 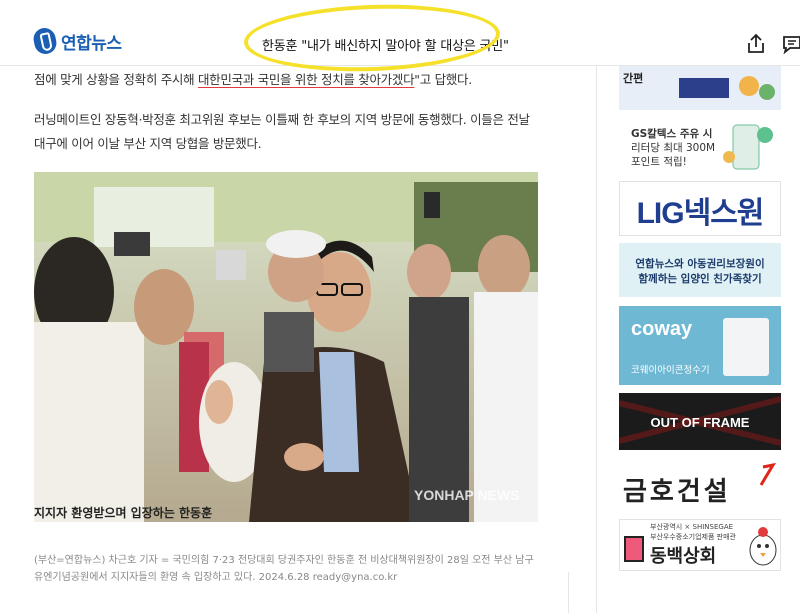 I want to click on site-header: 연합뉴스 한동훈 "내가 배신하지 말아야 할 대상은 국민", so click(x=400, y=38).